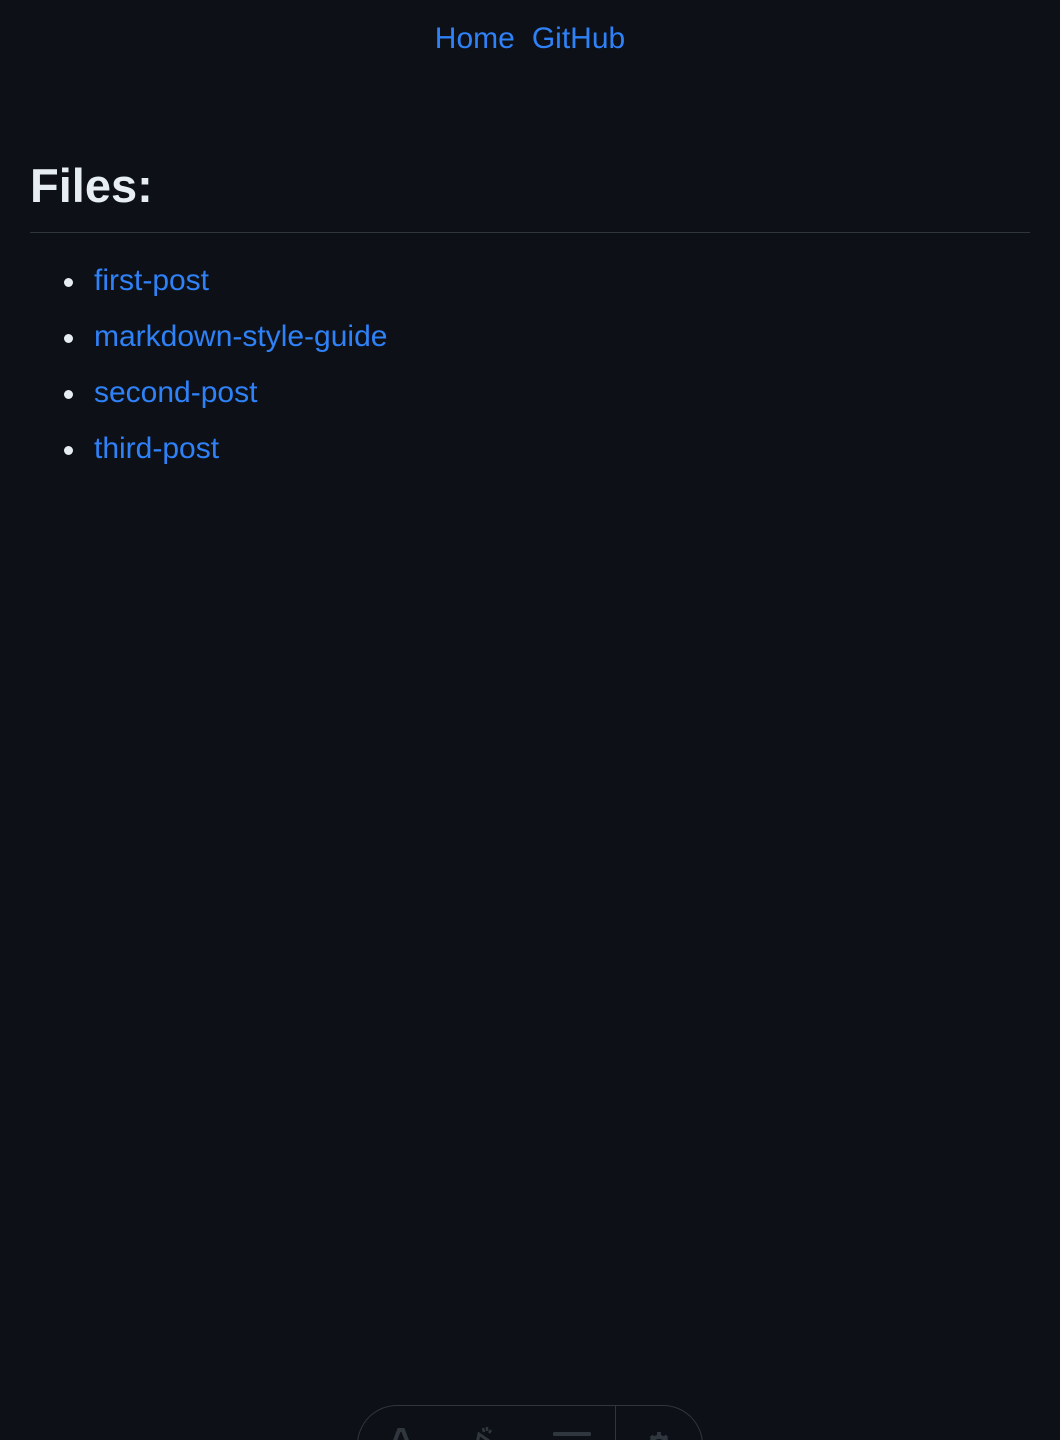  I want to click on list-item: third-post, so click(547, 449).